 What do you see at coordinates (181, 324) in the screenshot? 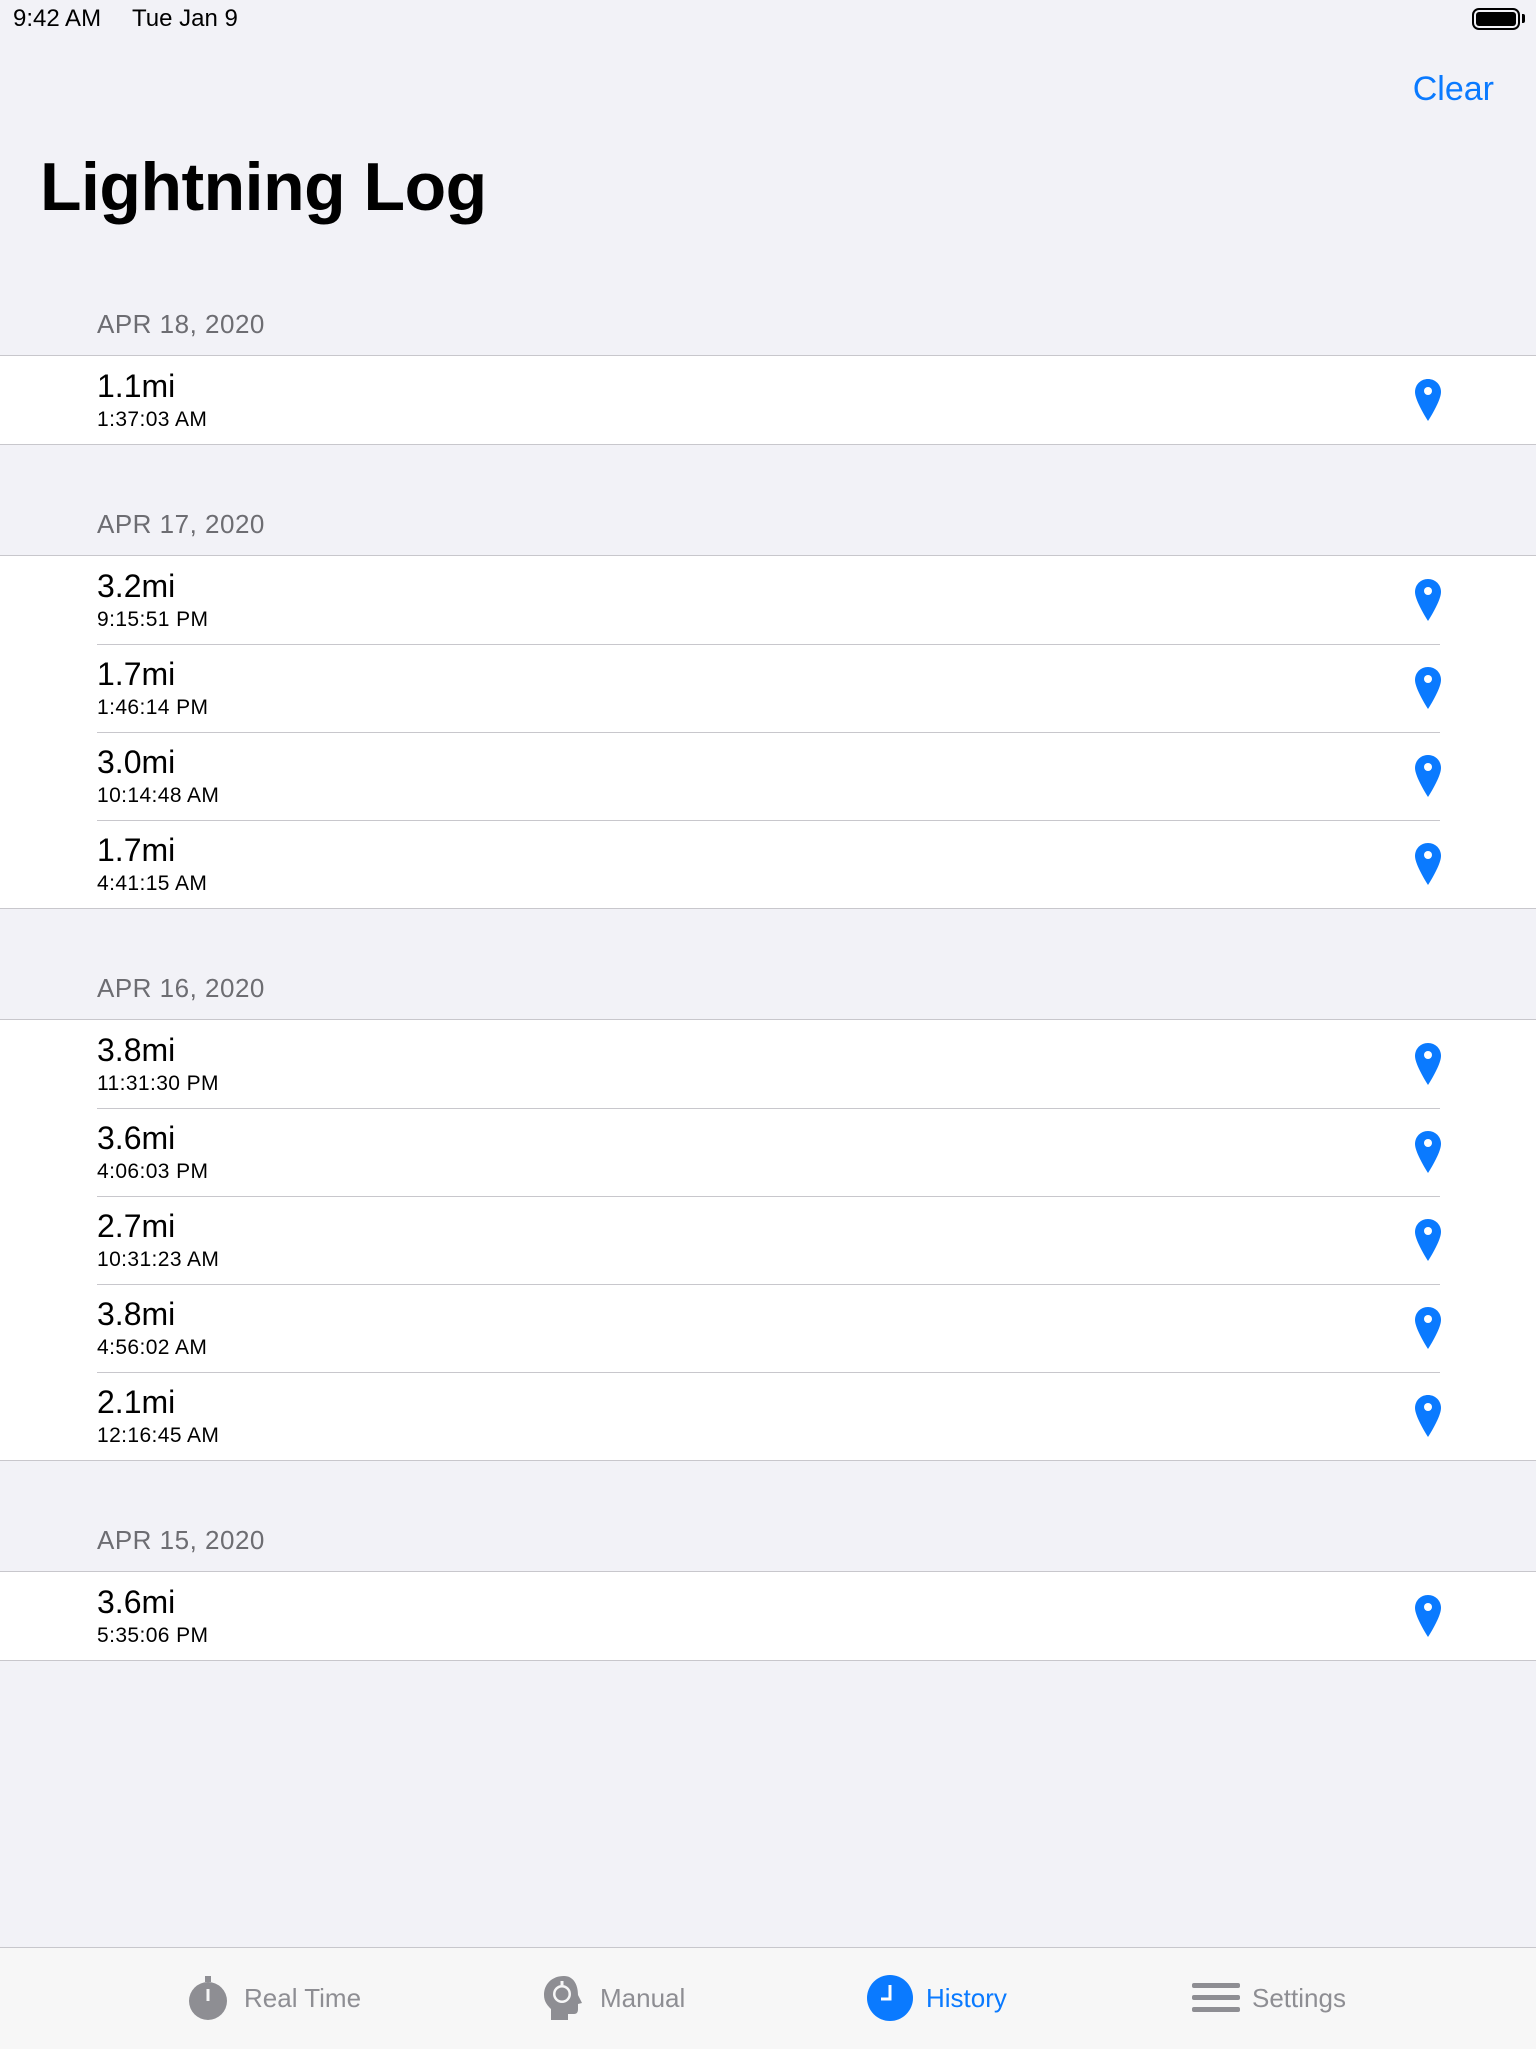
I see `section-date: APR 18, 2020` at bounding box center [181, 324].